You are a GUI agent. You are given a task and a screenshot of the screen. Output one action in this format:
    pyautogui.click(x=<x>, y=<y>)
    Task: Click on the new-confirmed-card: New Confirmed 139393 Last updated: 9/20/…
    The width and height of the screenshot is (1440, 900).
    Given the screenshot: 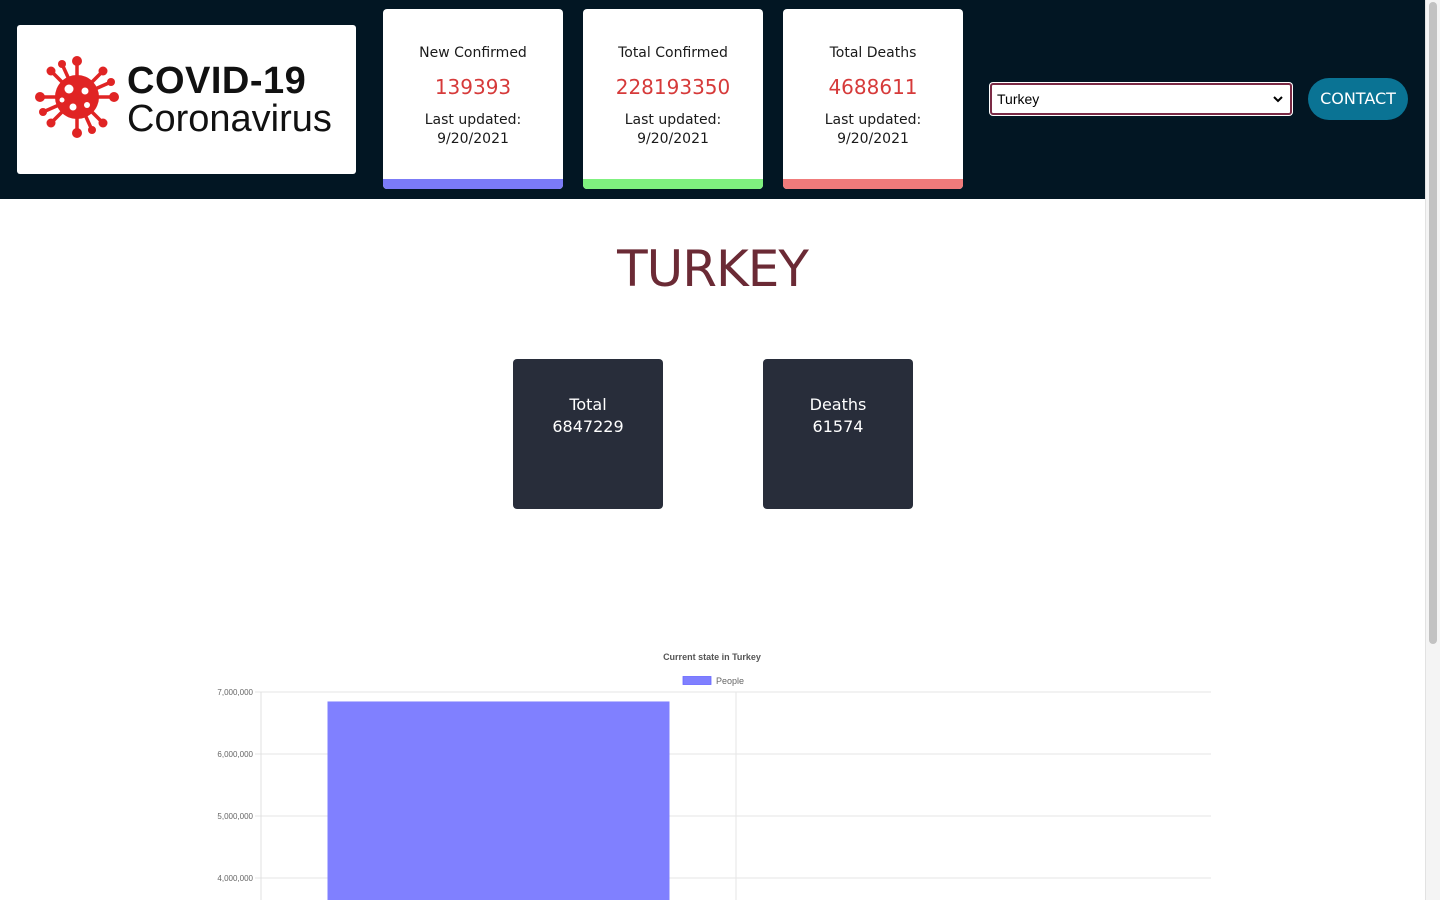 What is the action you would take?
    pyautogui.click(x=473, y=99)
    